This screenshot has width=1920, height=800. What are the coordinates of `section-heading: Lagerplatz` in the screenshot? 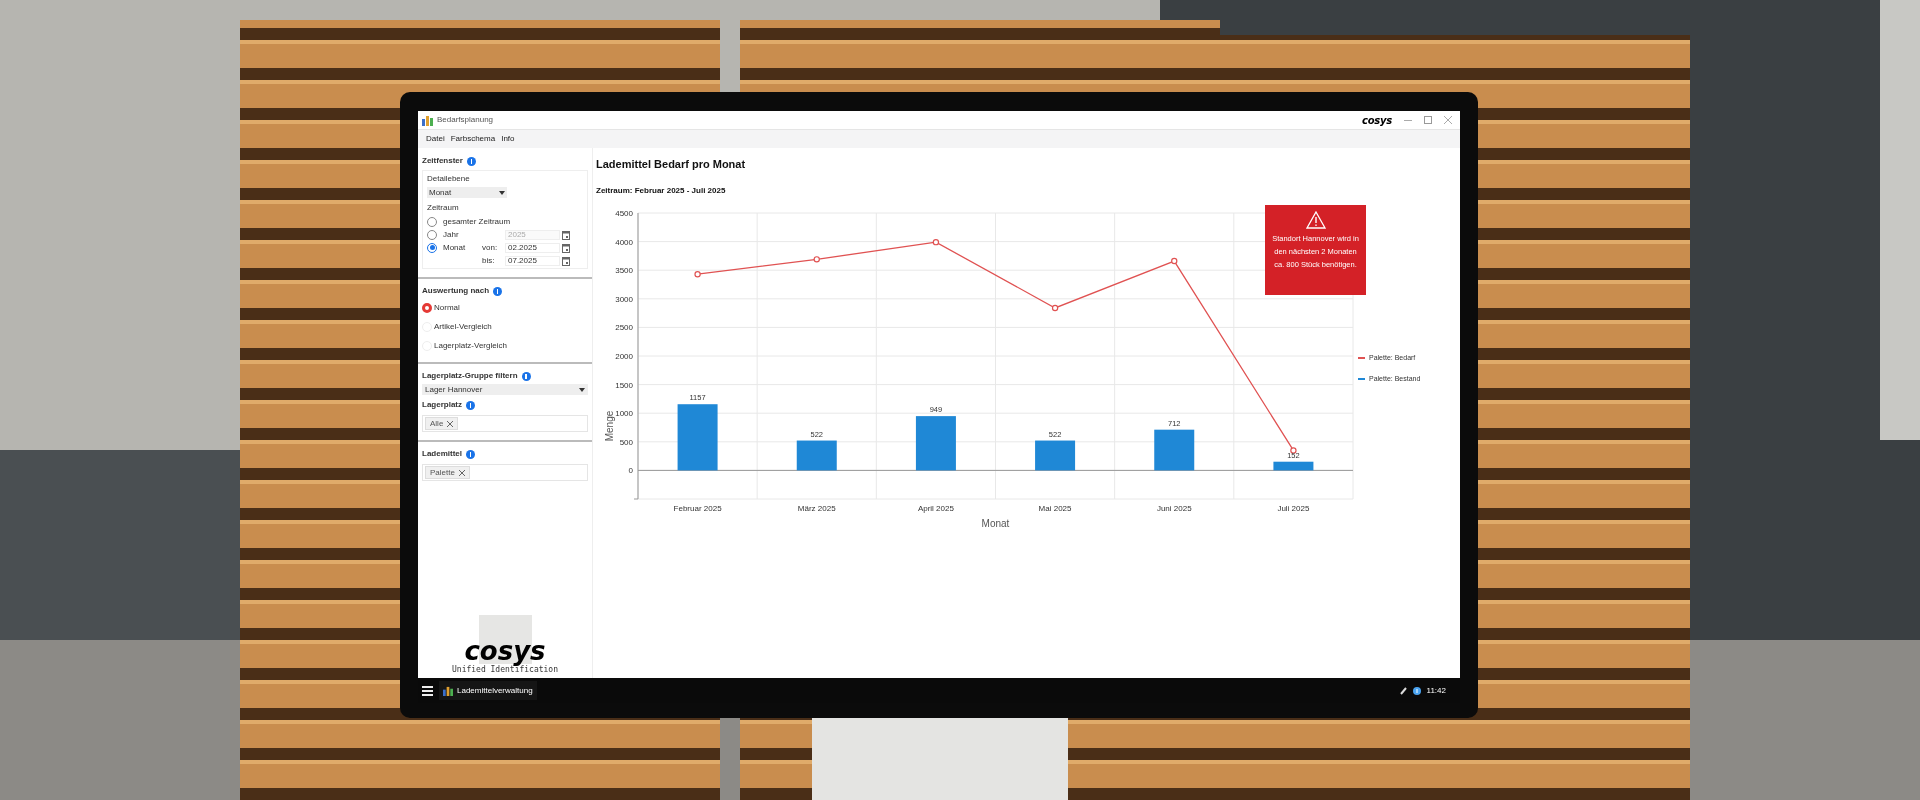 It's located at (442, 405).